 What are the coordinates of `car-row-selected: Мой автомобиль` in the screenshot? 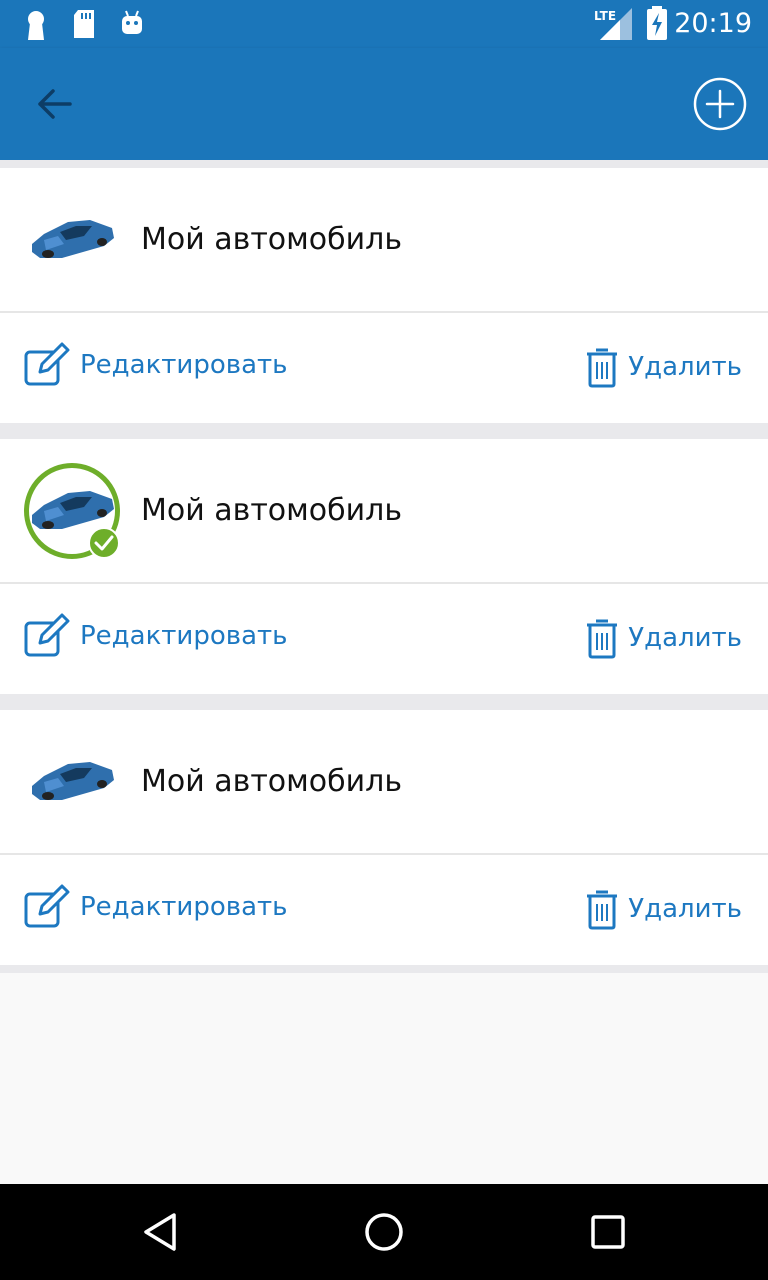 It's located at (384, 511).